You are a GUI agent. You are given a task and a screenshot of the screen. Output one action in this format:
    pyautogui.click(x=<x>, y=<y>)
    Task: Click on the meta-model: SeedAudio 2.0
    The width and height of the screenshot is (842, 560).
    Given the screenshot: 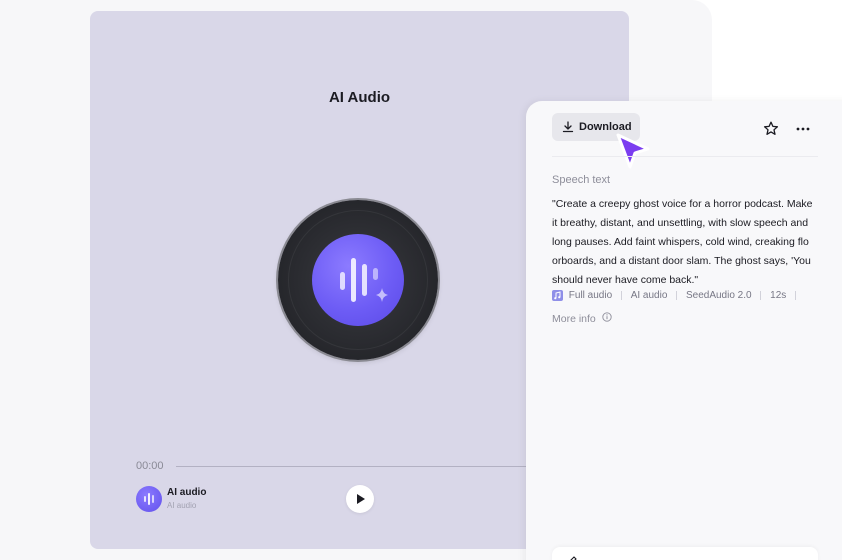 What is the action you would take?
    pyautogui.click(x=718, y=295)
    